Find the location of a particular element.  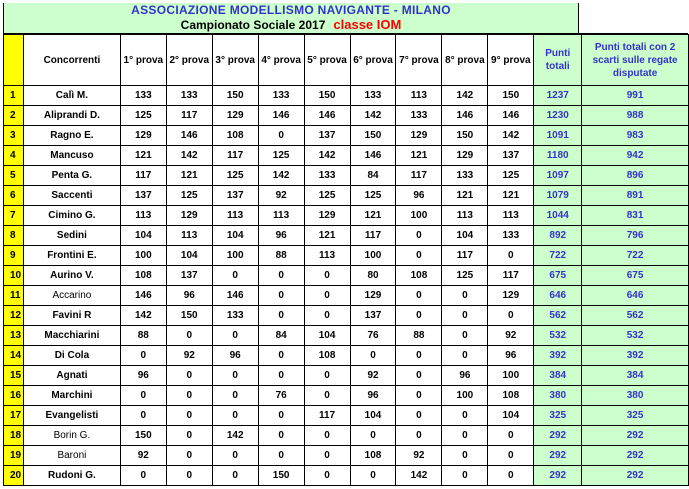

punti-totali-cell: 562 is located at coordinates (558, 315).